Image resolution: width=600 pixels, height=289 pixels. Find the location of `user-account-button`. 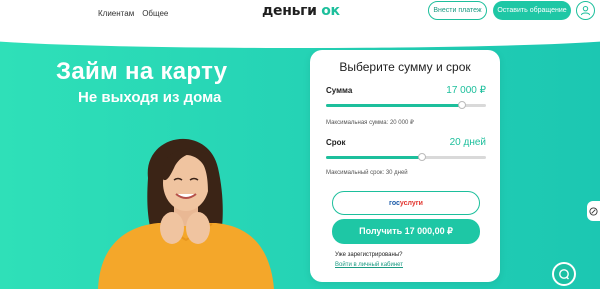

user-account-button is located at coordinates (585, 10).